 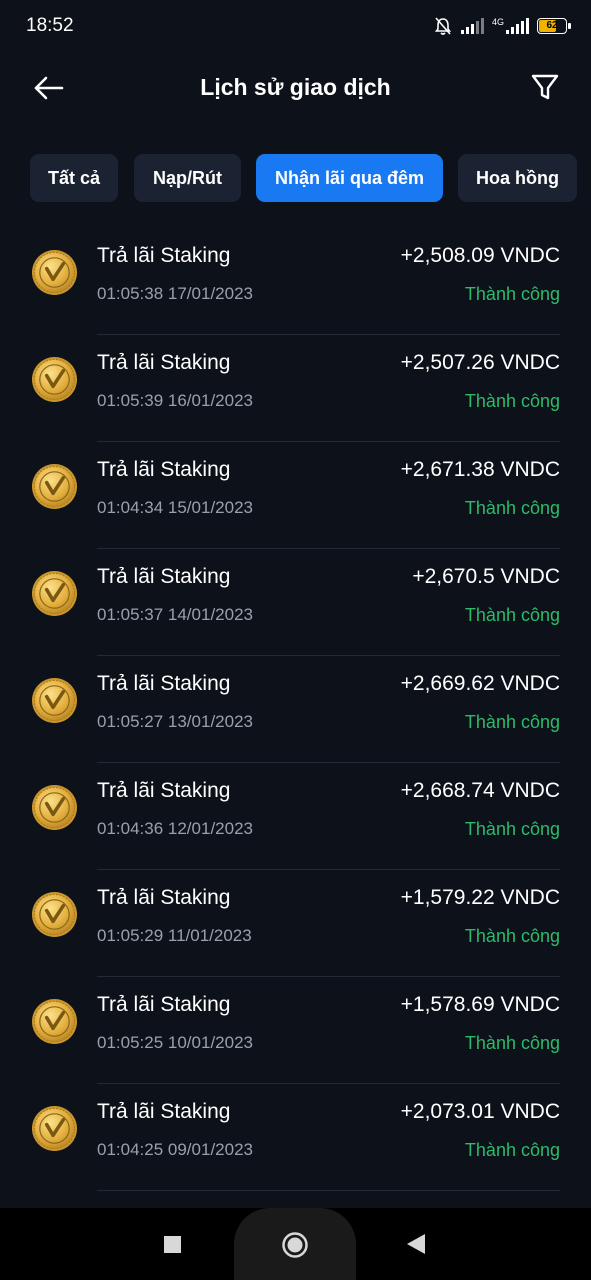 What do you see at coordinates (74, 178) in the screenshot?
I see `tab-all: Tất cả` at bounding box center [74, 178].